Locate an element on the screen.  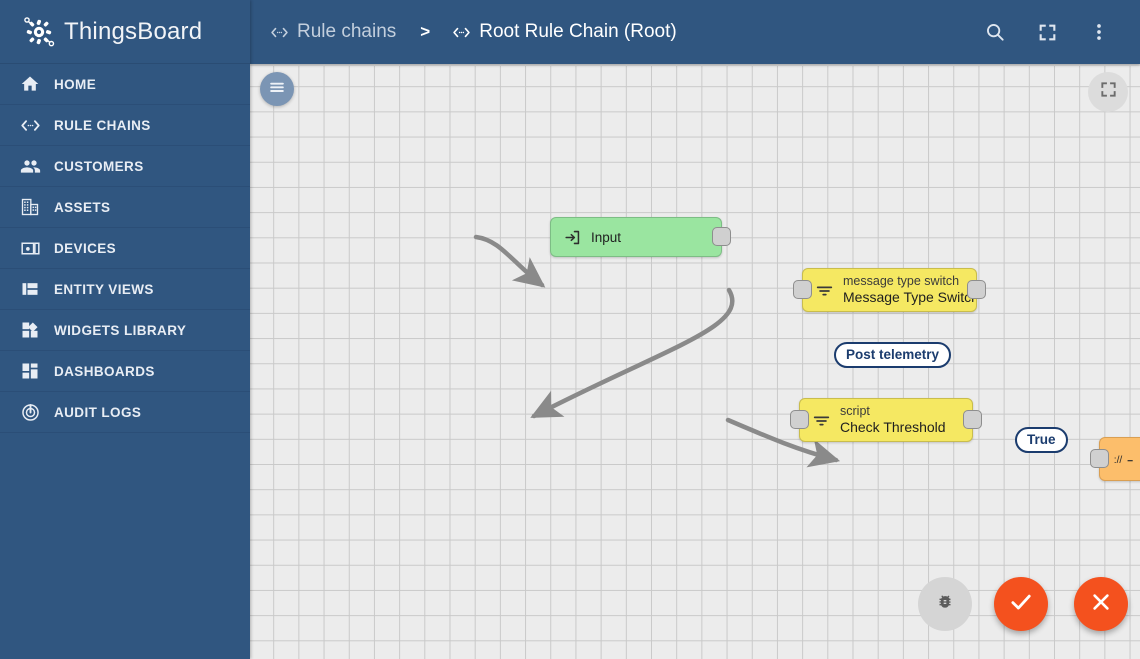
rule-node-text: script Check Threshold is located at coordinates (893, 419).